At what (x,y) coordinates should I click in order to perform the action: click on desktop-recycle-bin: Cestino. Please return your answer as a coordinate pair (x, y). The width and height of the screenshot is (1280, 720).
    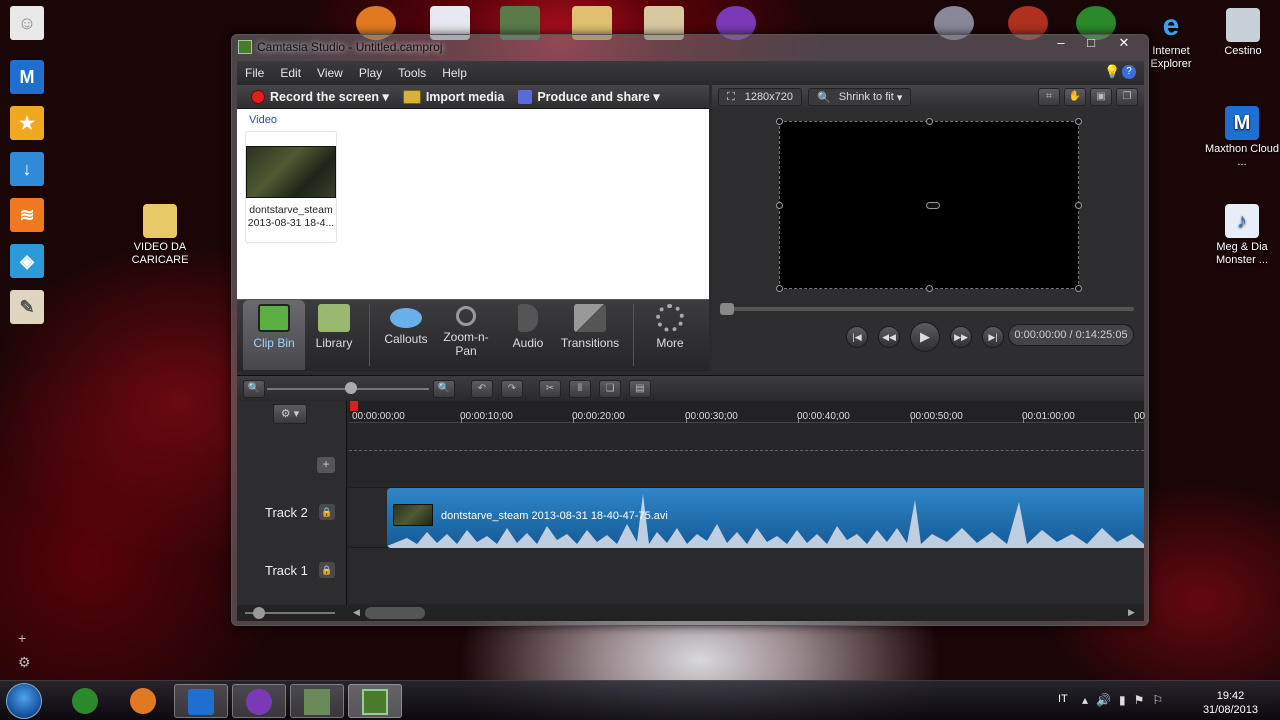
    Looking at the image, I should click on (1241, 33).